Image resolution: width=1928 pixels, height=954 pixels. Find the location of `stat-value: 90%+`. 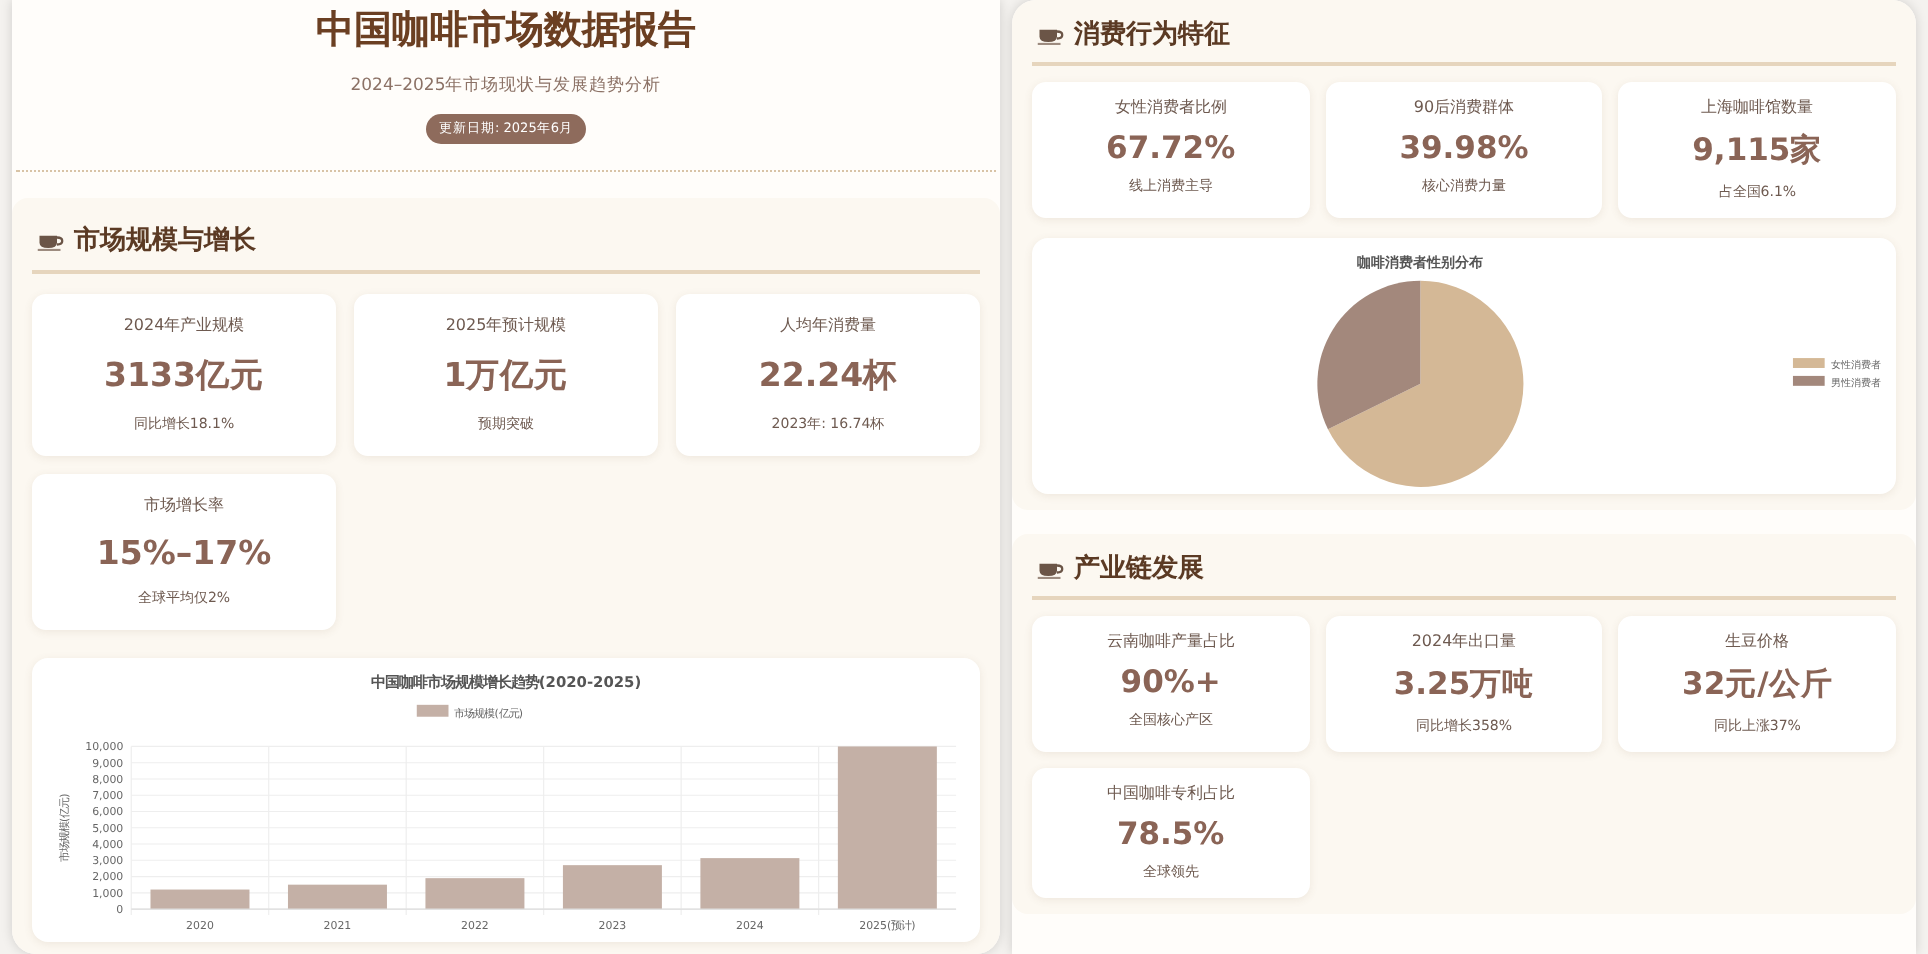

stat-value: 90%+ is located at coordinates (1170, 682).